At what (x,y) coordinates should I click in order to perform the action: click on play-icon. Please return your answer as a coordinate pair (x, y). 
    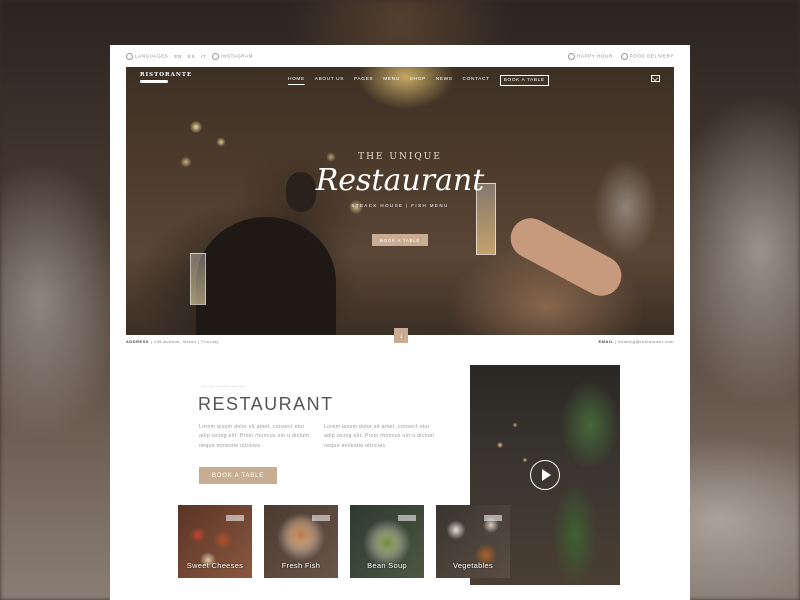
    Looking at the image, I should click on (545, 475).